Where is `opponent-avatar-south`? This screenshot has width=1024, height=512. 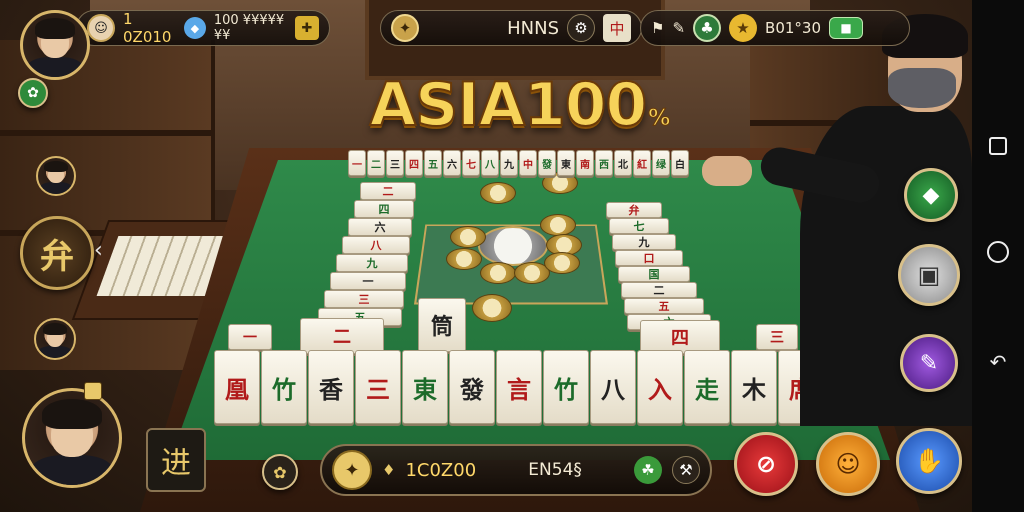 opponent-avatar-south is located at coordinates (55, 339).